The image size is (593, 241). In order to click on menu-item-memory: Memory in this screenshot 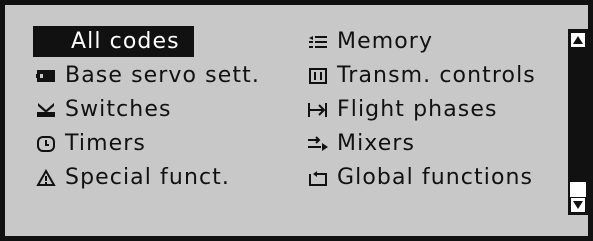, I will do `click(369, 41)`.